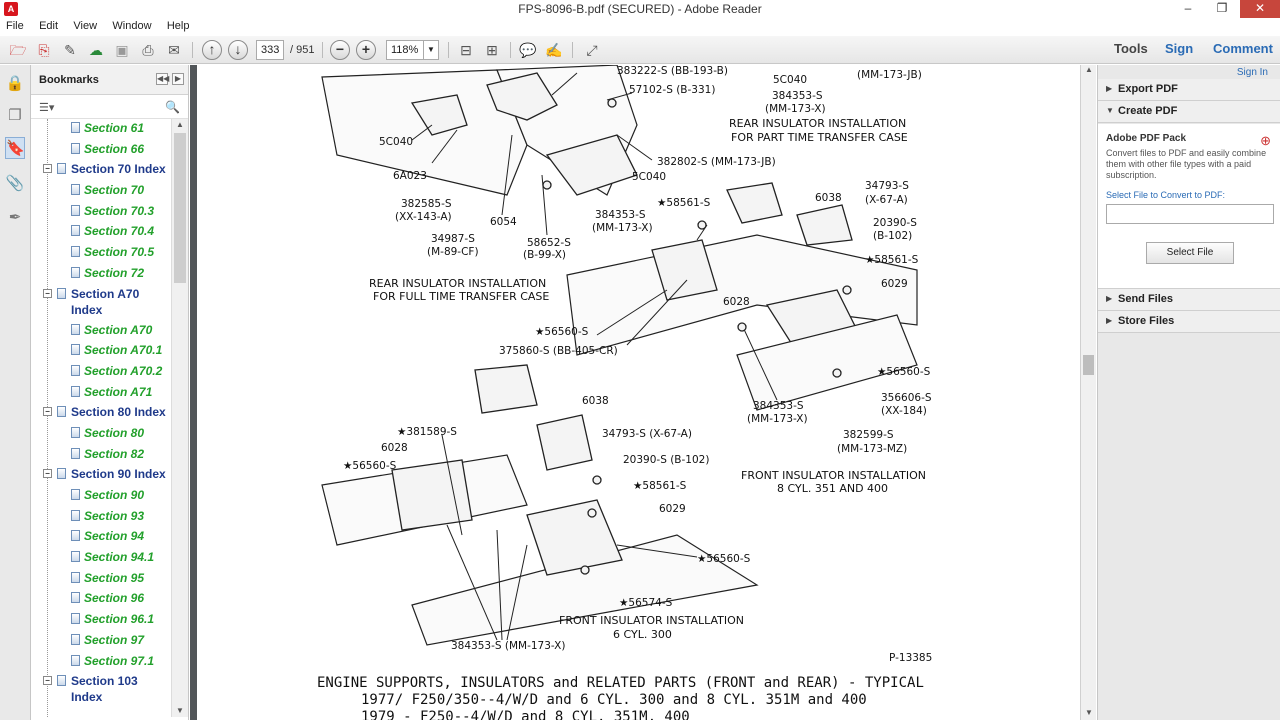 The width and height of the screenshot is (1280, 720). What do you see at coordinates (101, 413) in the screenshot?
I see `bookmark-parent: − Section 80 Index` at bounding box center [101, 413].